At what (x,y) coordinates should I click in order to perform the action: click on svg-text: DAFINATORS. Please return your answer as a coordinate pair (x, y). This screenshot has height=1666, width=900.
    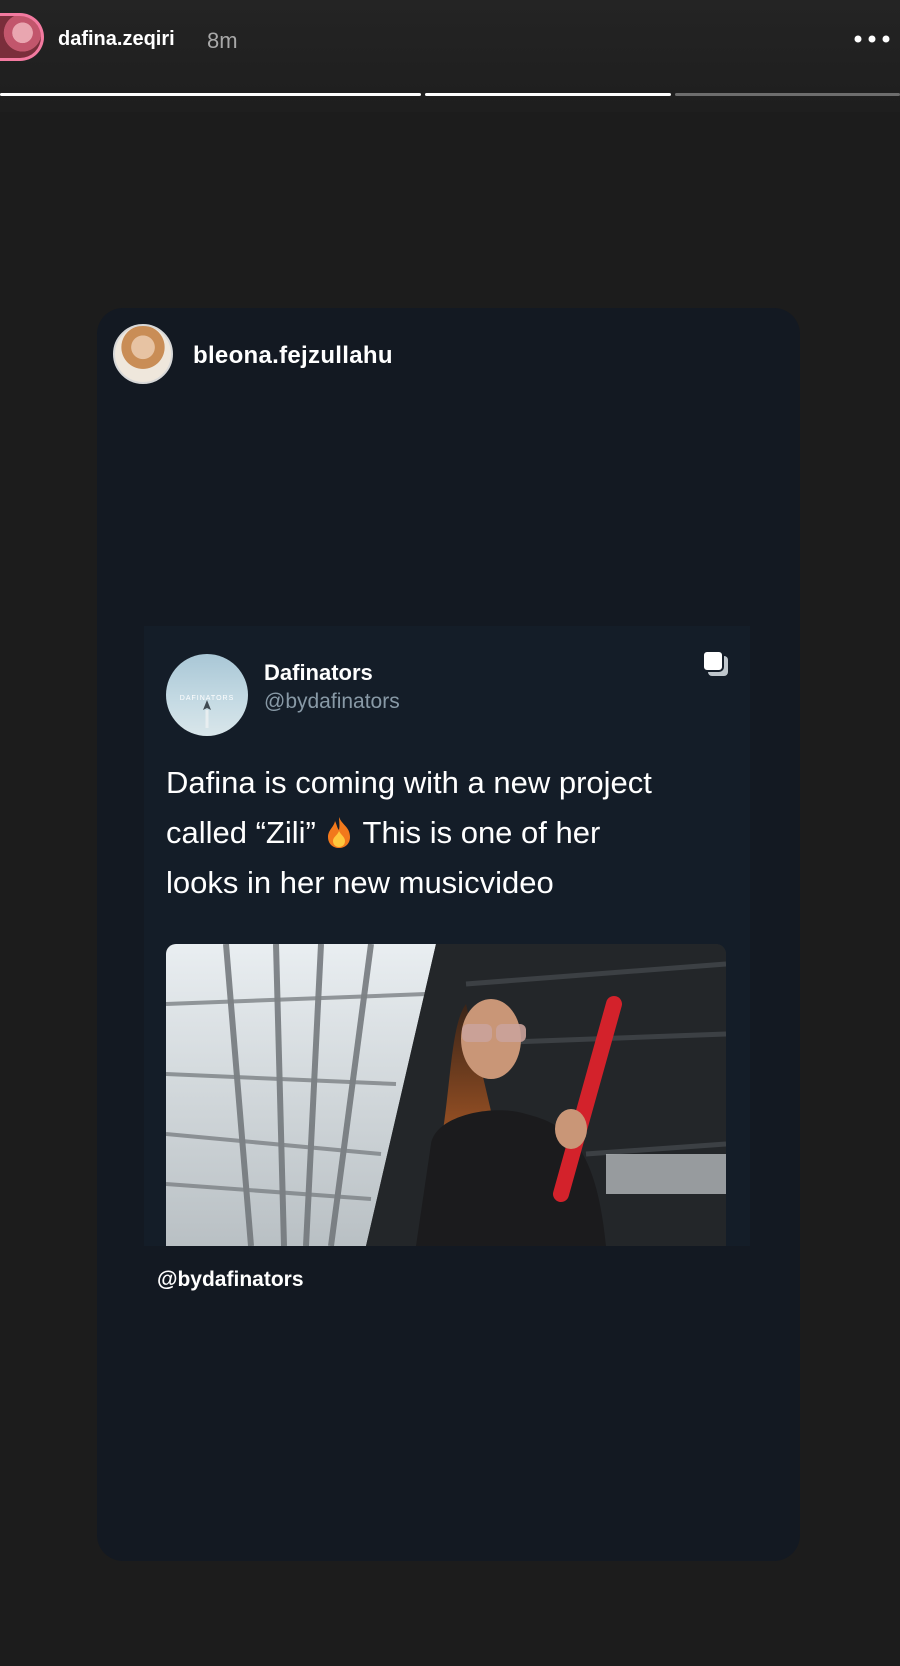
    Looking at the image, I should click on (207, 698).